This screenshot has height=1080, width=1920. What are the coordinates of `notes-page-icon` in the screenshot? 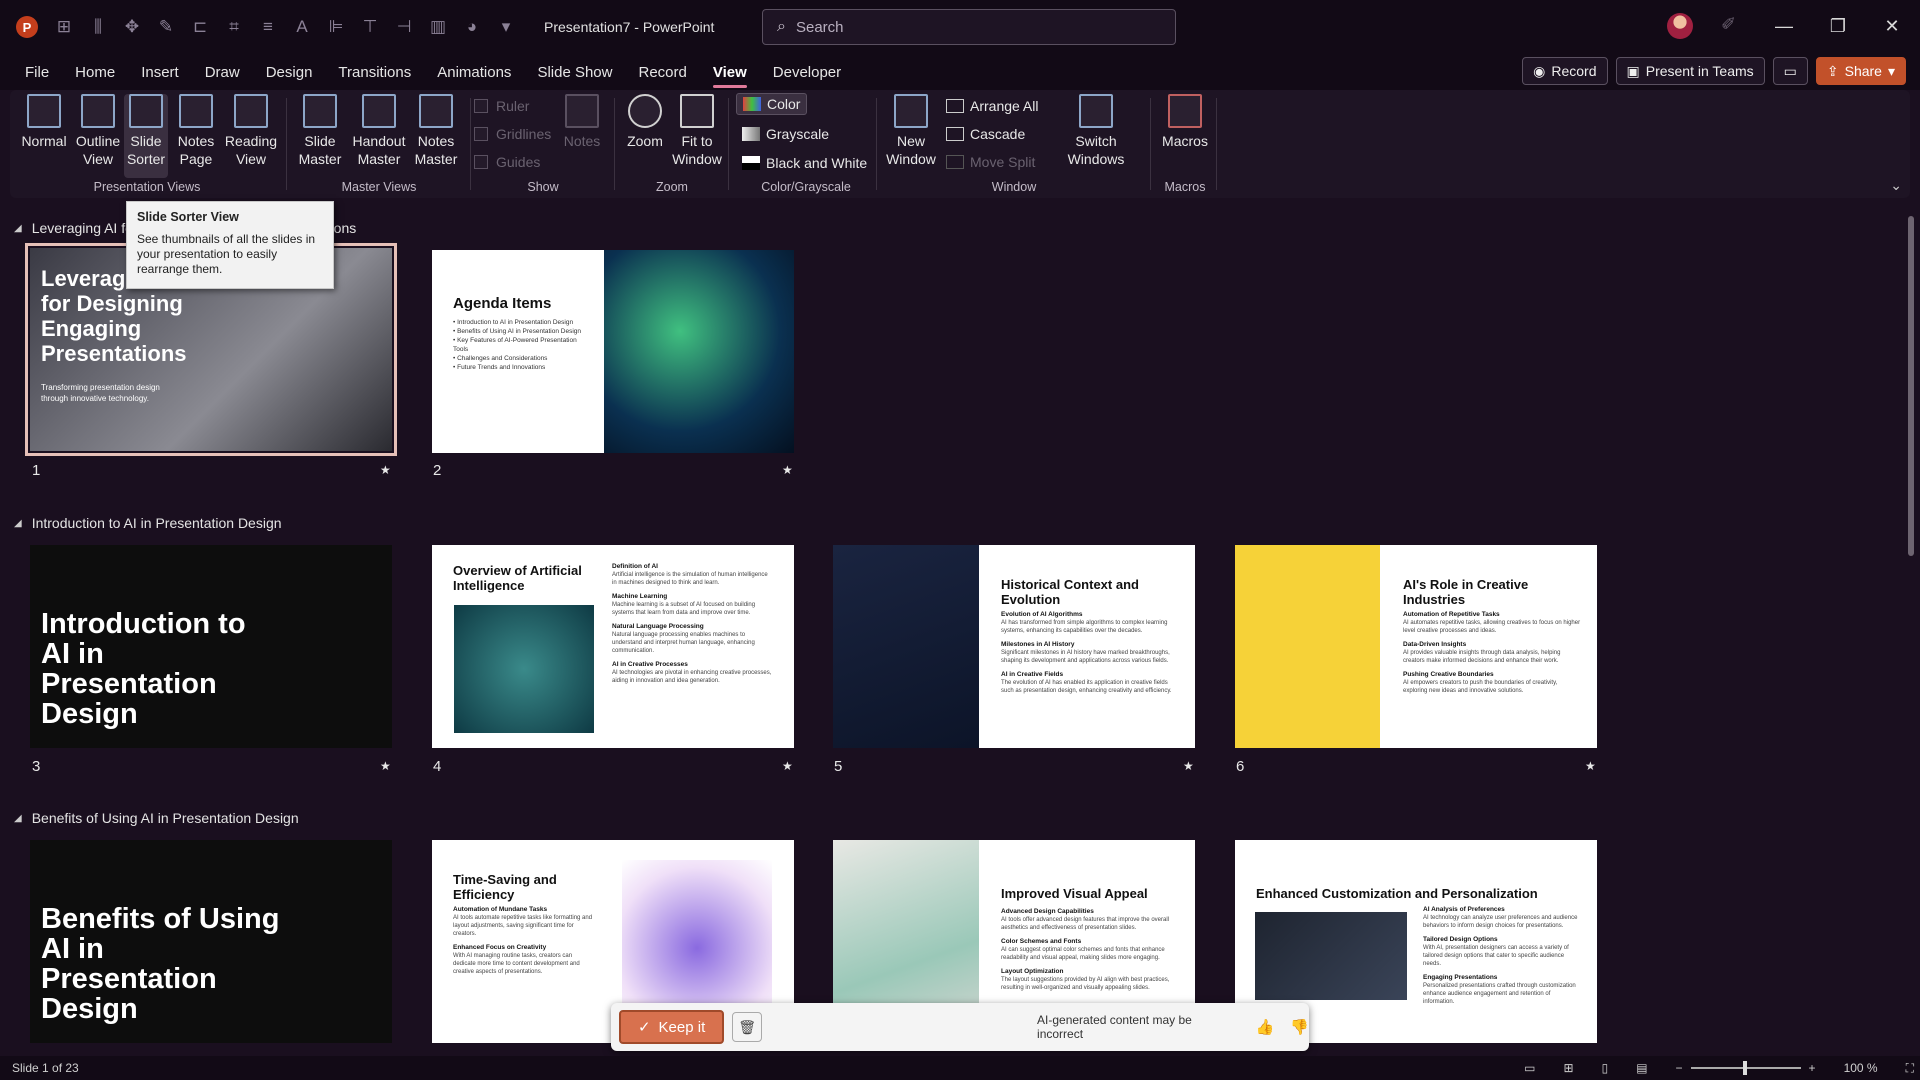 It's located at (196, 111).